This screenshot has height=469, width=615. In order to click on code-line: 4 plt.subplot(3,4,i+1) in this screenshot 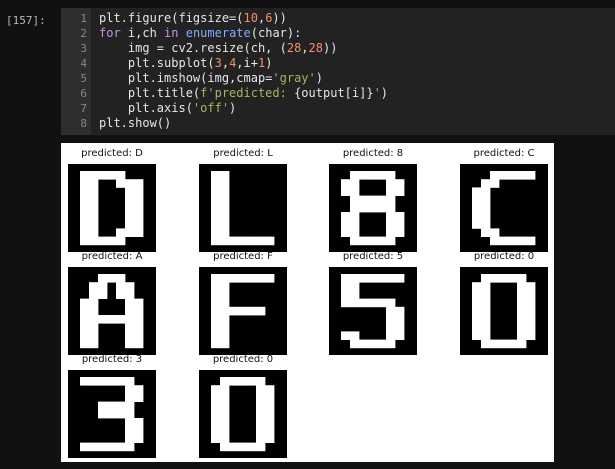, I will do `click(338, 63)`.